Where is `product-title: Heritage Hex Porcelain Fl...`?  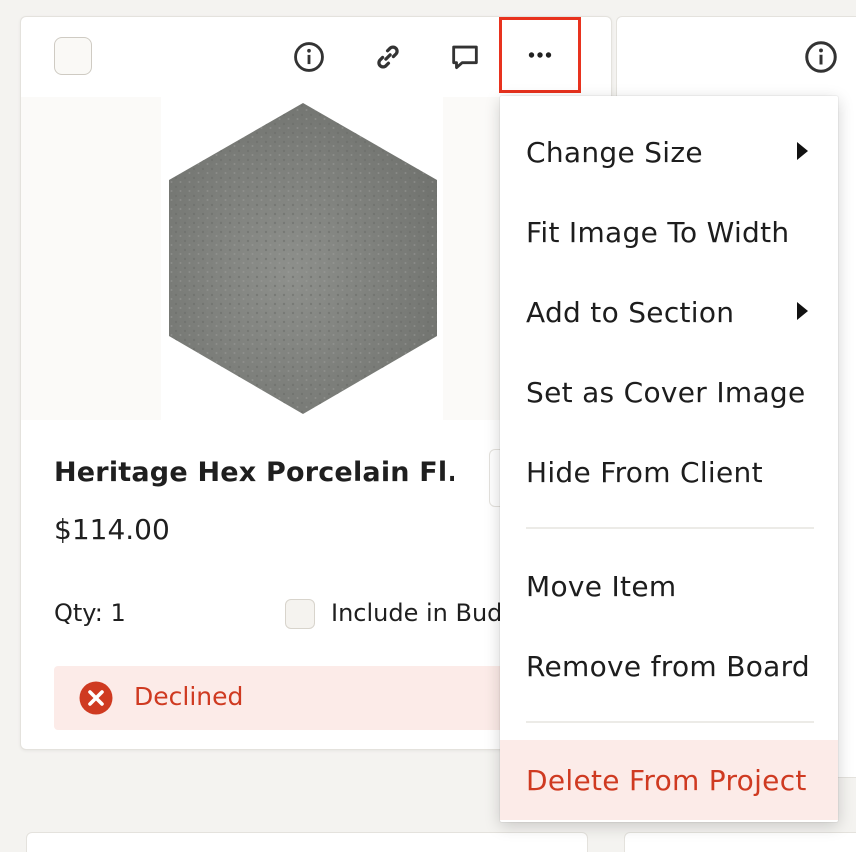
product-title: Heritage Hex Porcelain Fl... is located at coordinates (254, 472).